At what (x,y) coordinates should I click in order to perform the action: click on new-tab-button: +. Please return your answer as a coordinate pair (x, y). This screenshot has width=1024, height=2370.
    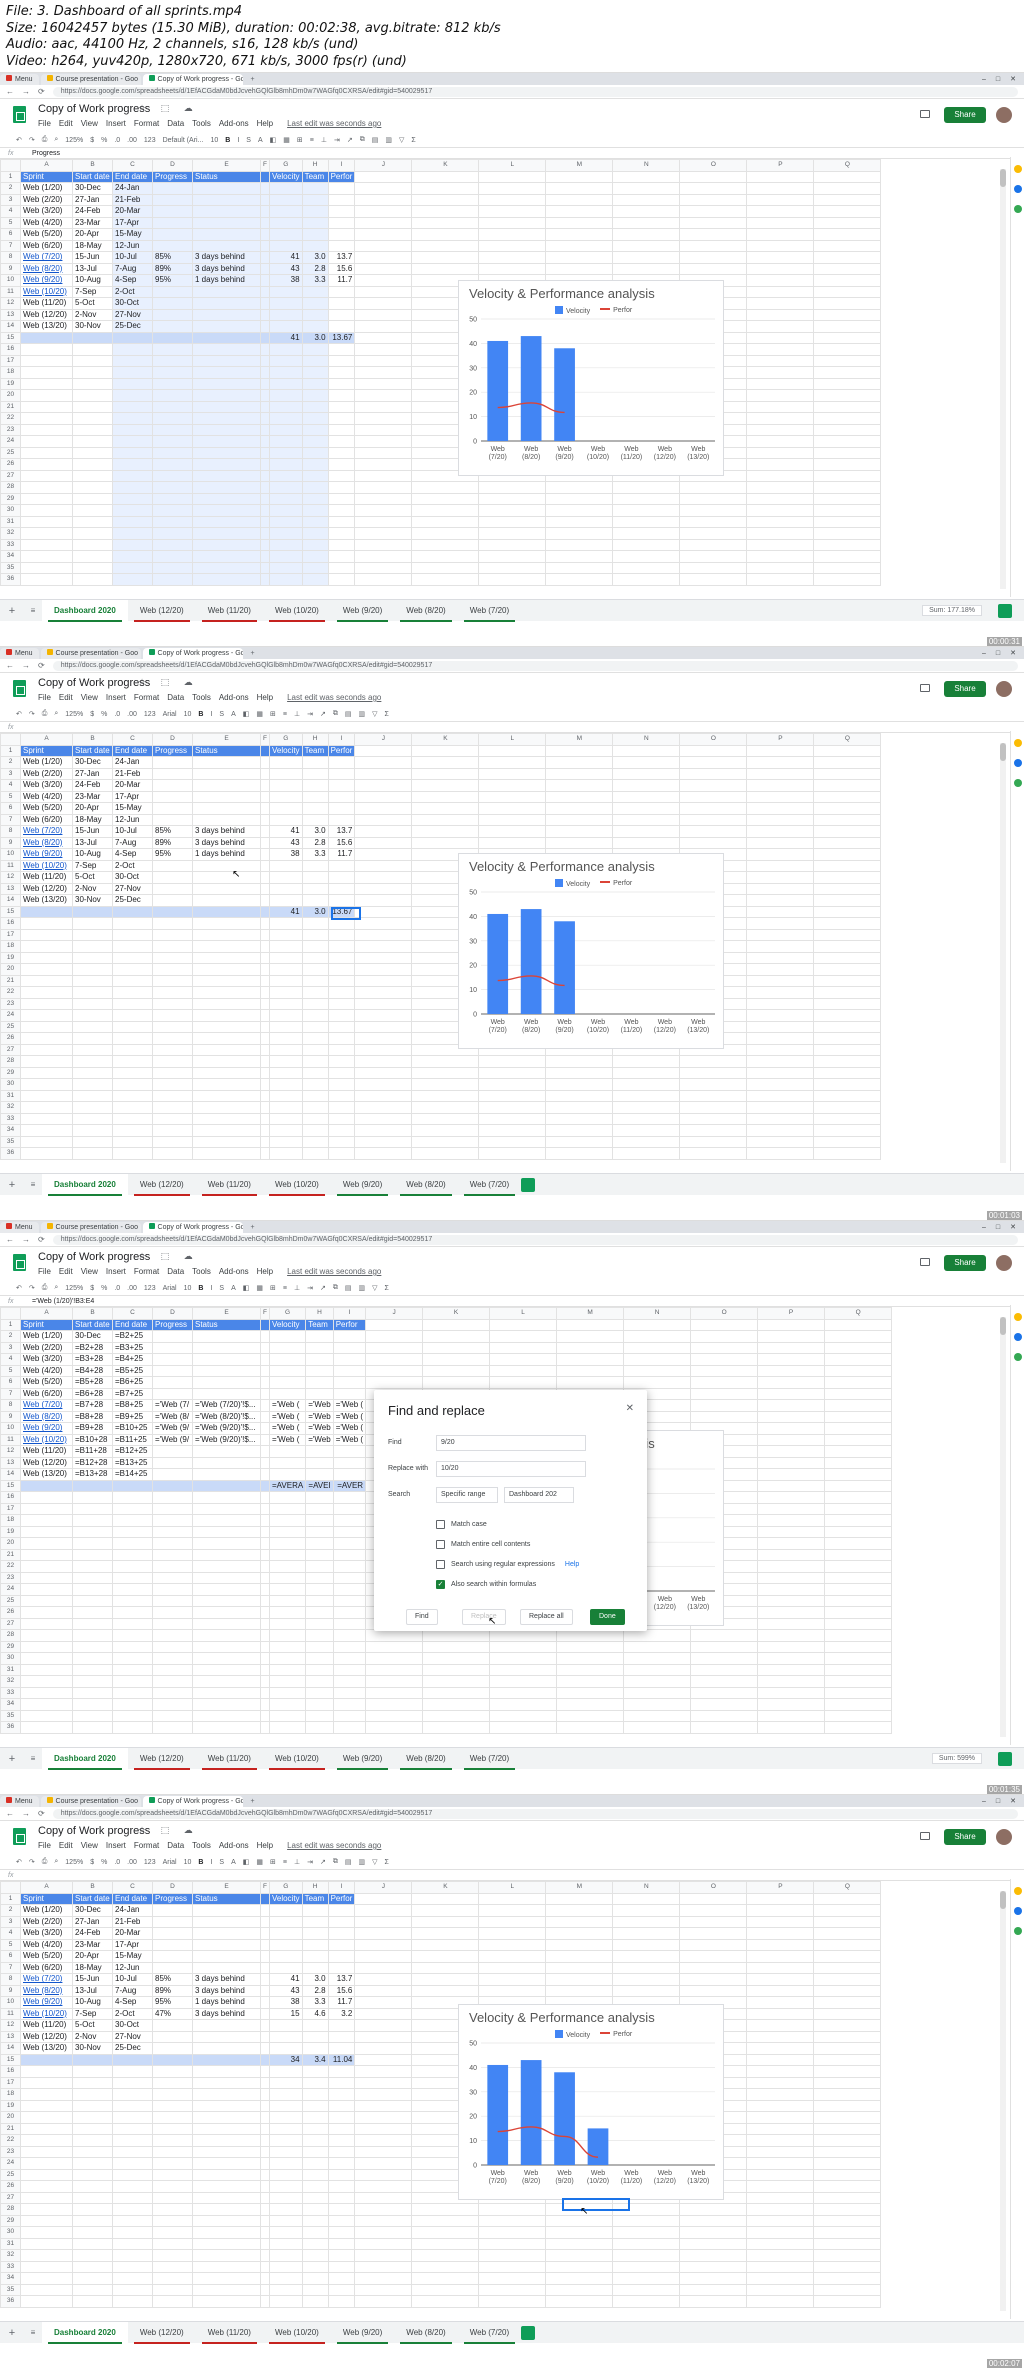
    Looking at the image, I should click on (253, 1801).